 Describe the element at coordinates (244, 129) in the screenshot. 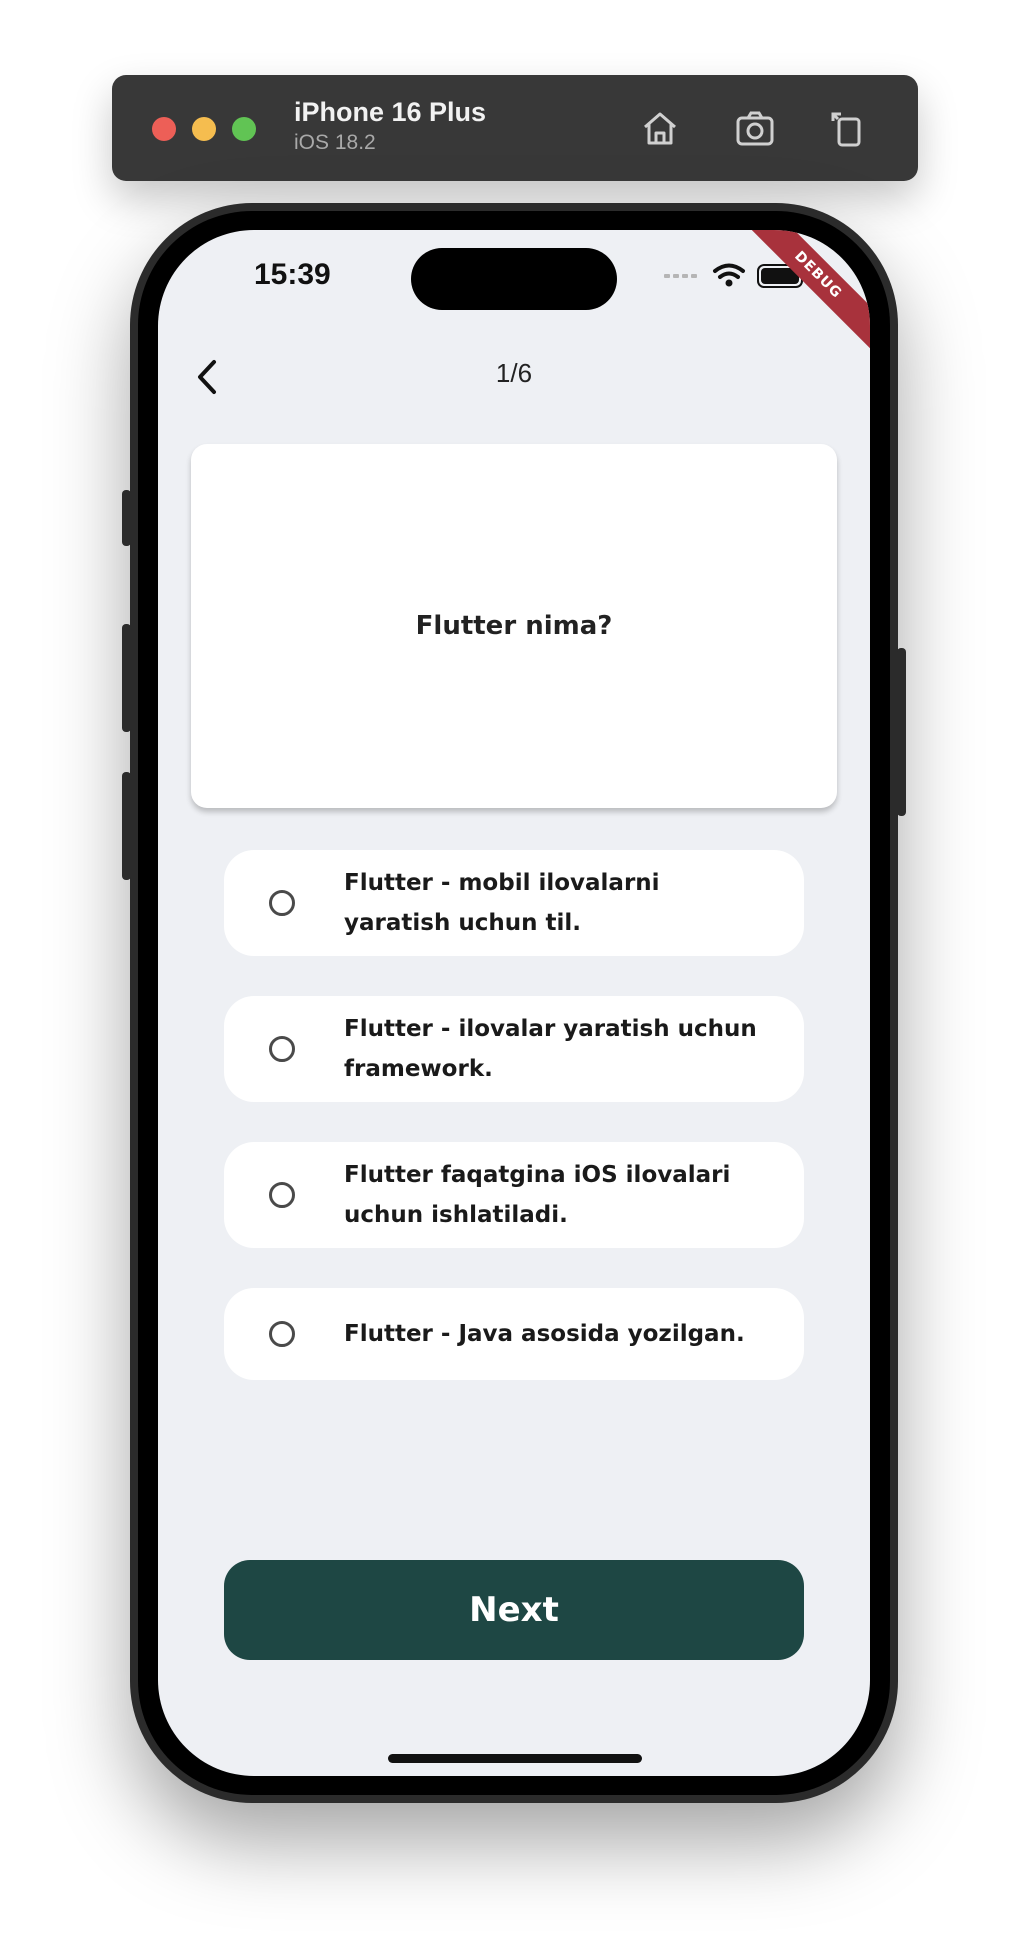

I see `zoom-window-button` at that location.